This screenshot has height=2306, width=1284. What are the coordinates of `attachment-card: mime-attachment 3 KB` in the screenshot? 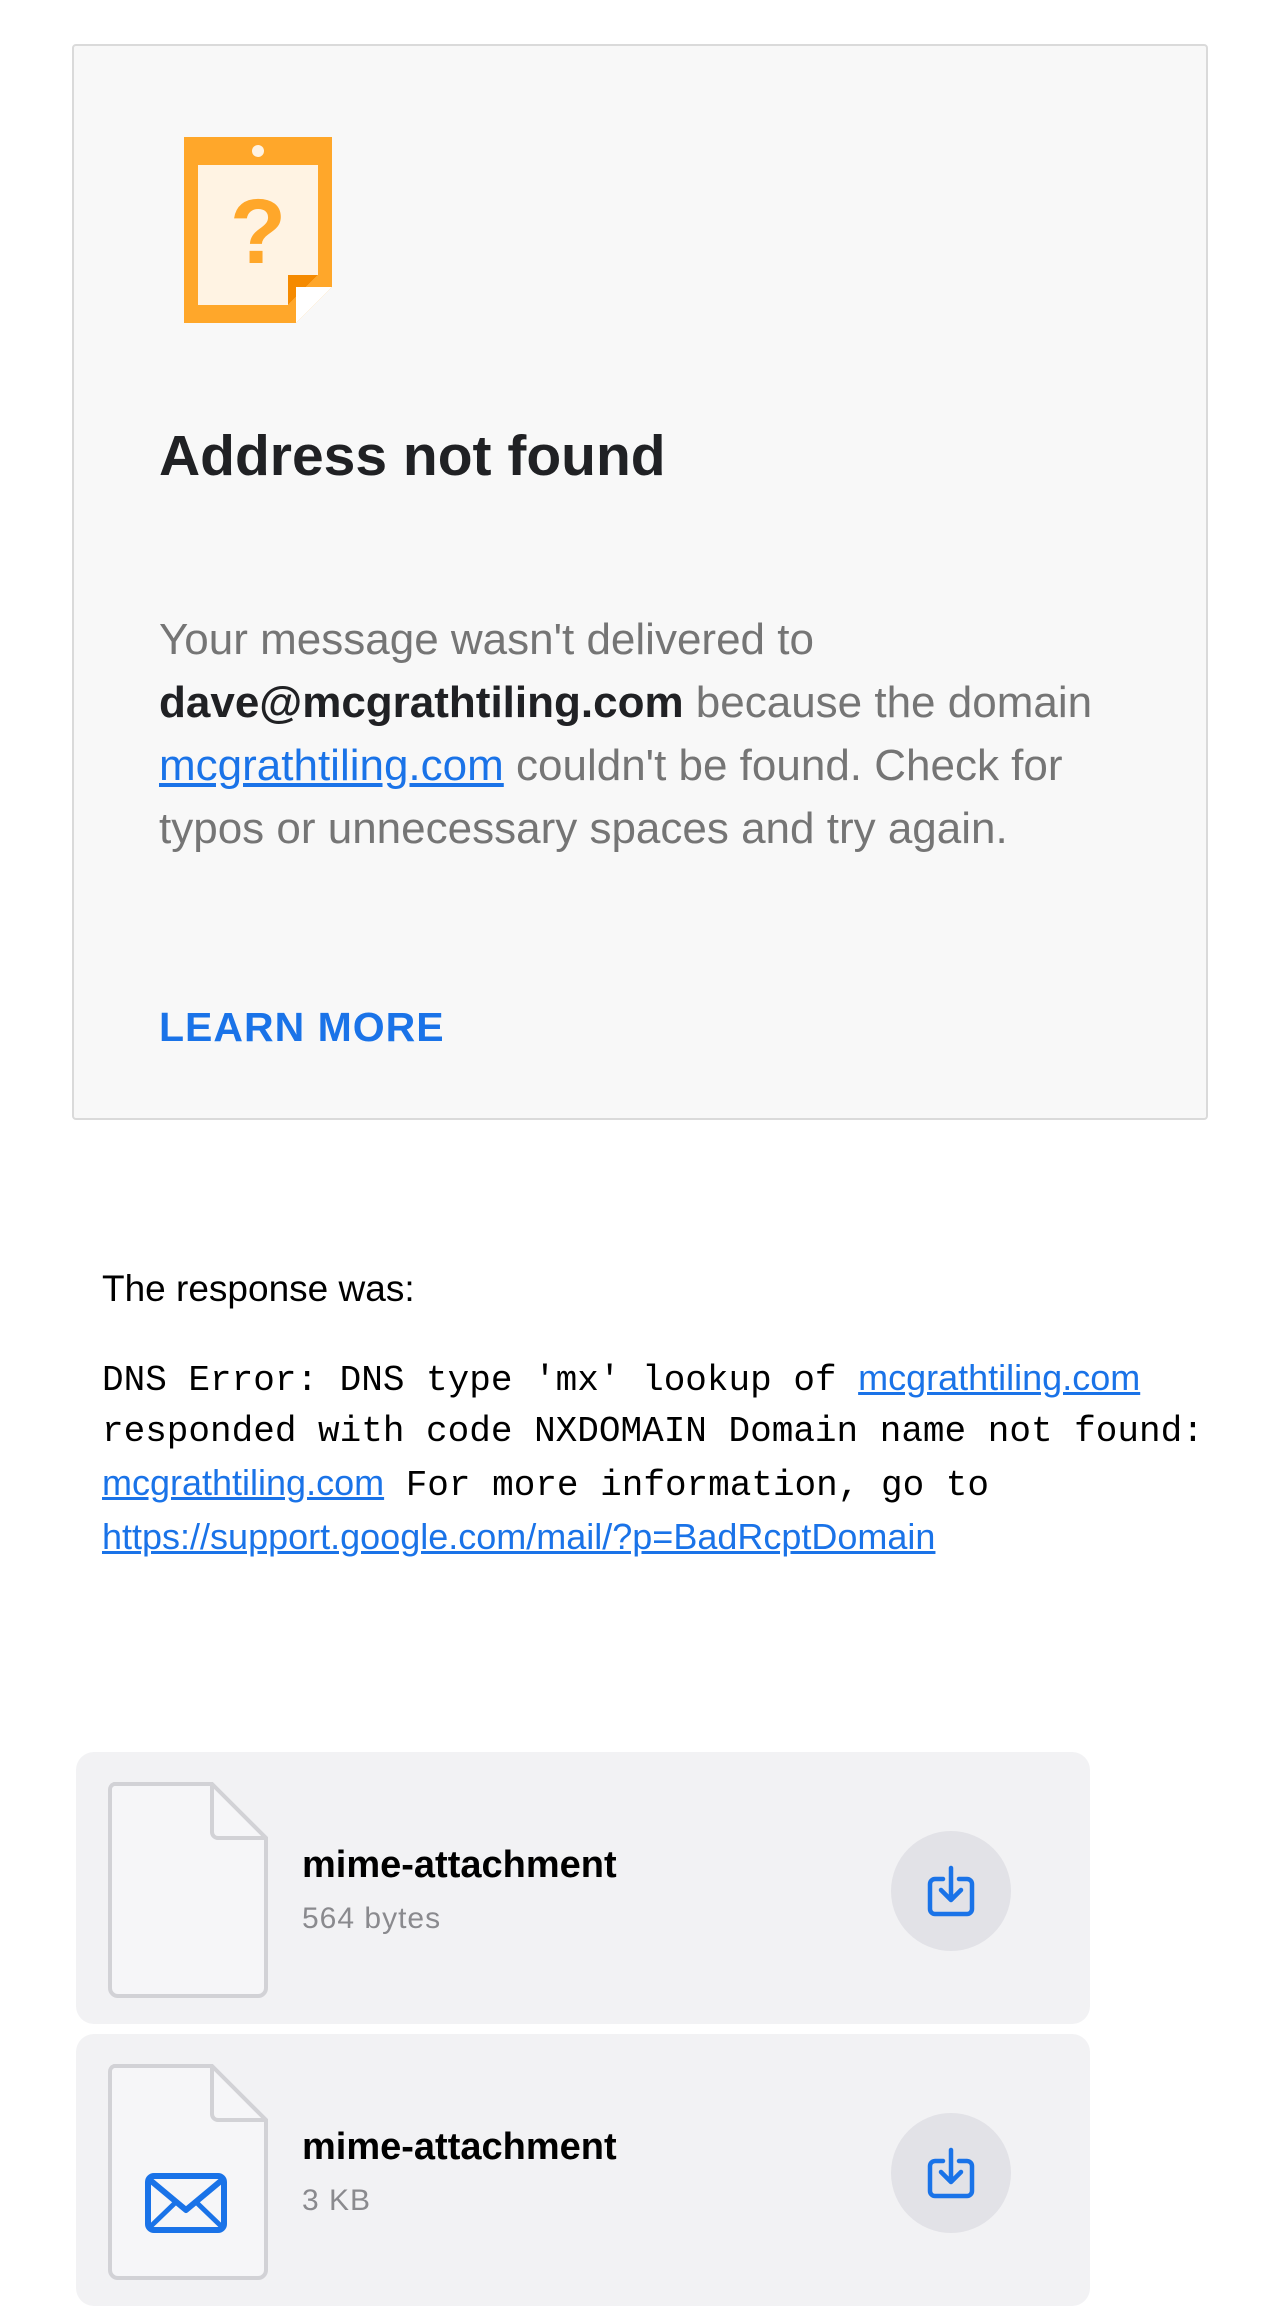 It's located at (583, 2170).